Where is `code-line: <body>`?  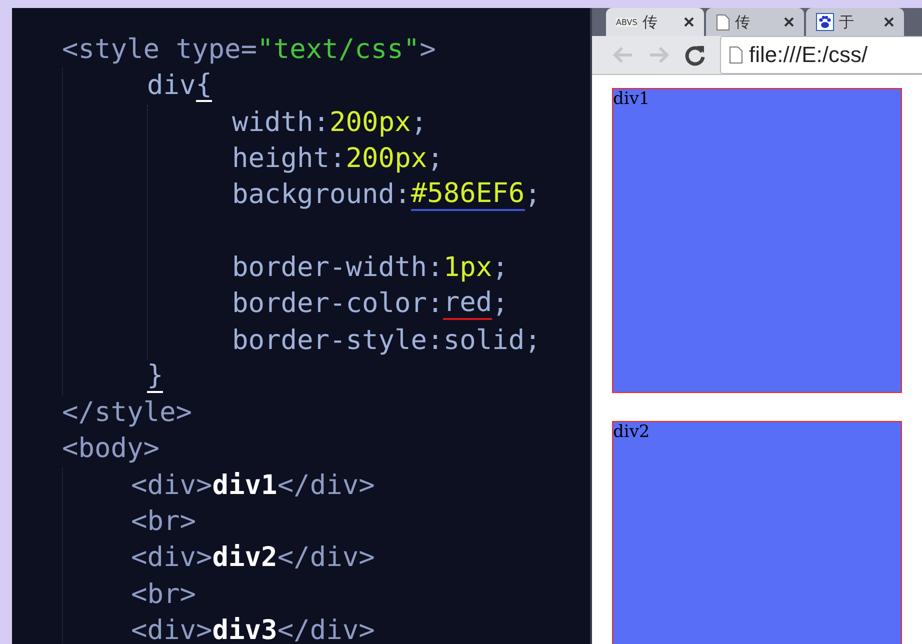 code-line: <body> is located at coordinates (111, 449).